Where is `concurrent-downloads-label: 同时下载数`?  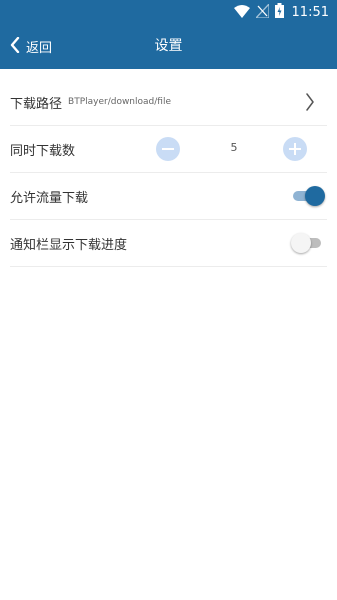 concurrent-downloads-label: 同时下载数 is located at coordinates (43, 151).